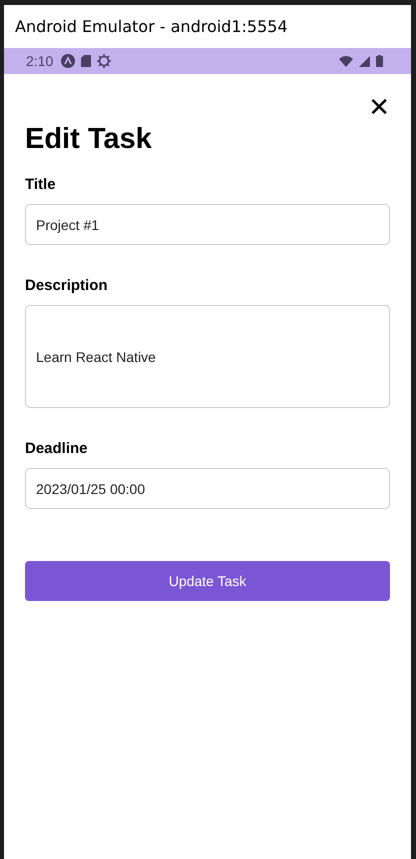 This screenshot has height=859, width=416. I want to click on close-button: ✕, so click(379, 108).